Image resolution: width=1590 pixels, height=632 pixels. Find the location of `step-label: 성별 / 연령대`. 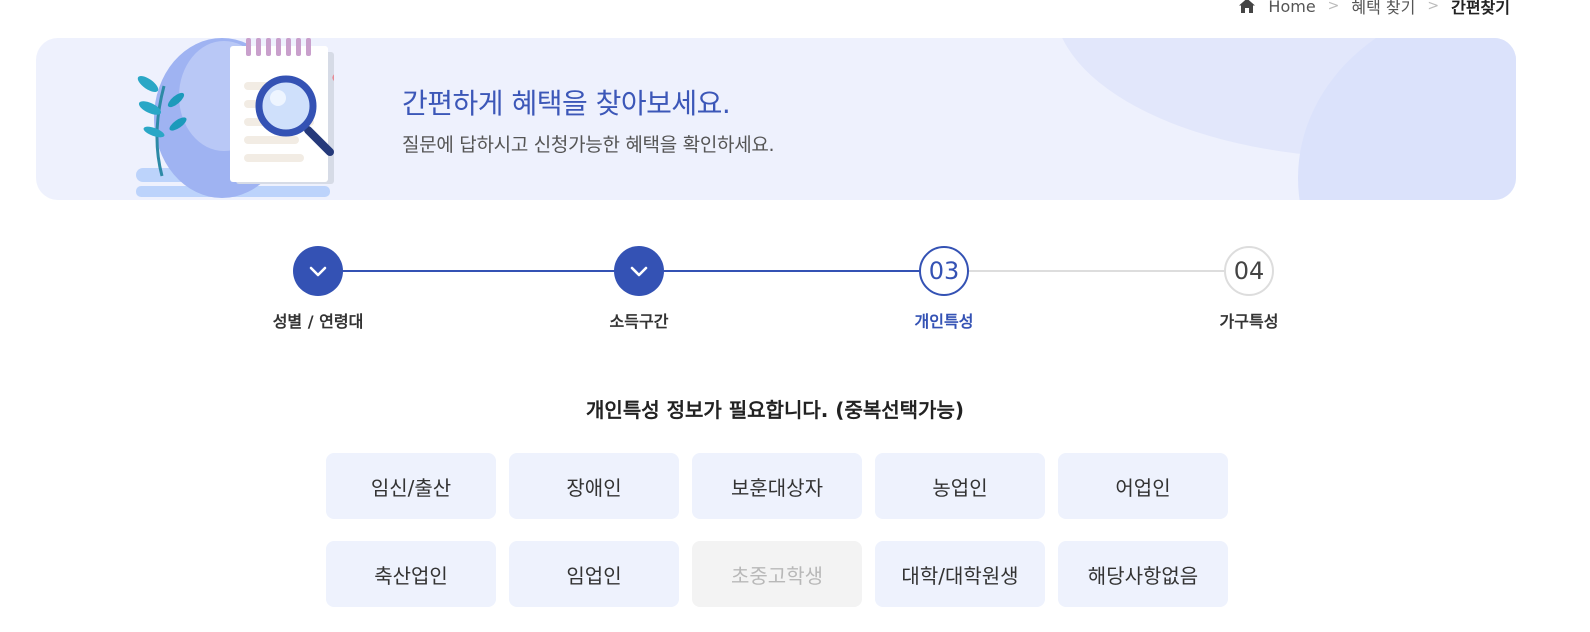

step-label: 성별 / 연령대 is located at coordinates (318, 321).